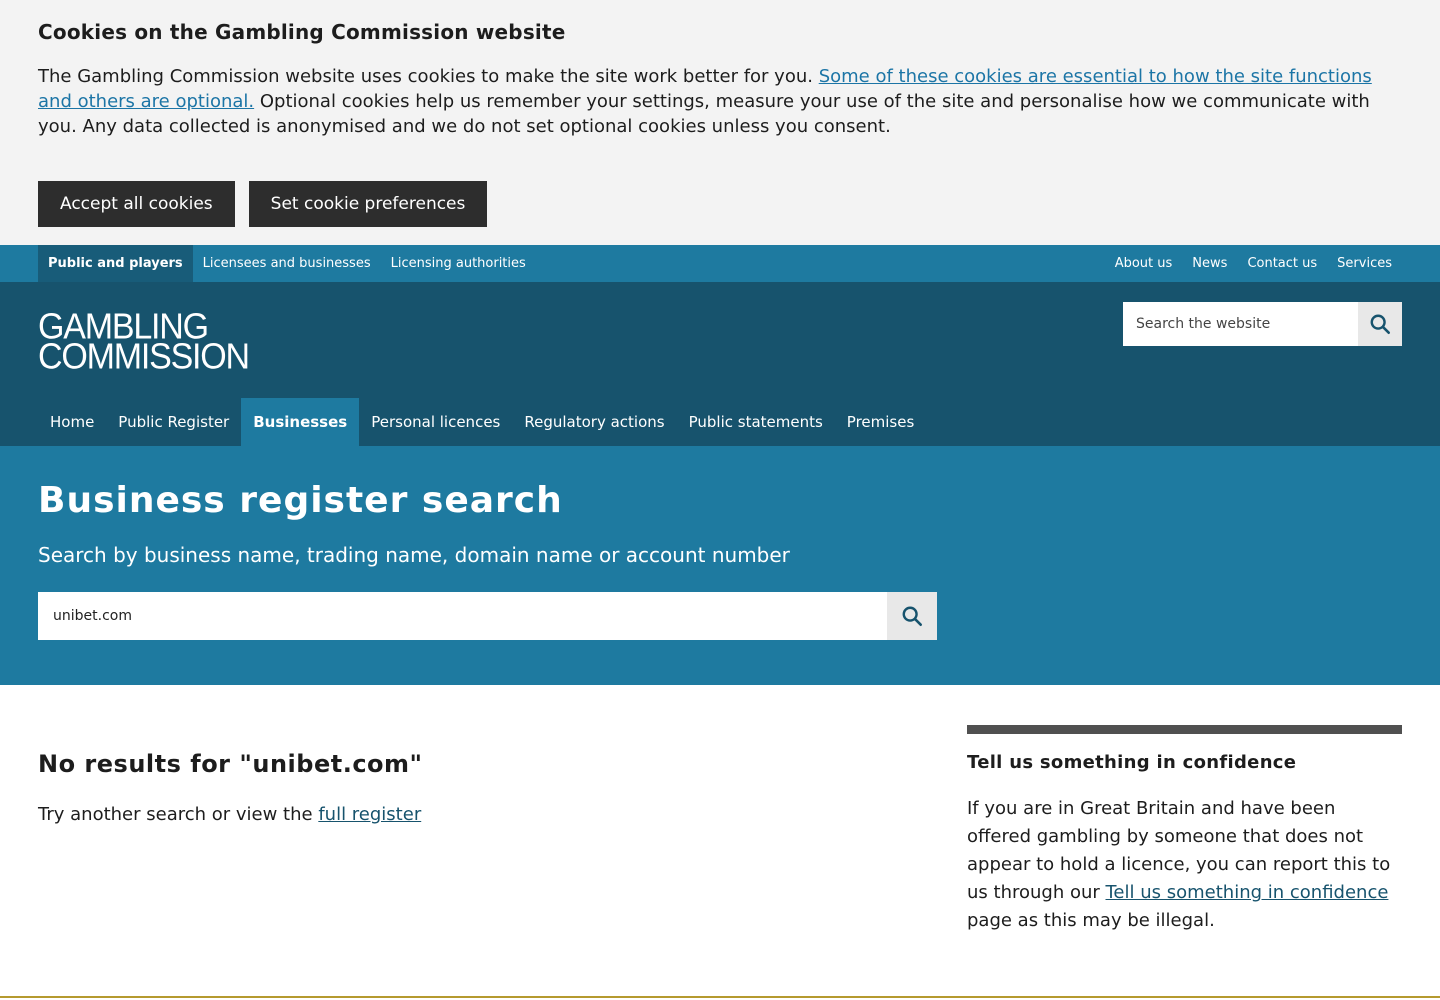 This screenshot has width=1440, height=1000. What do you see at coordinates (230, 764) in the screenshot?
I see `results-heading: No results for "unibet.com"` at bounding box center [230, 764].